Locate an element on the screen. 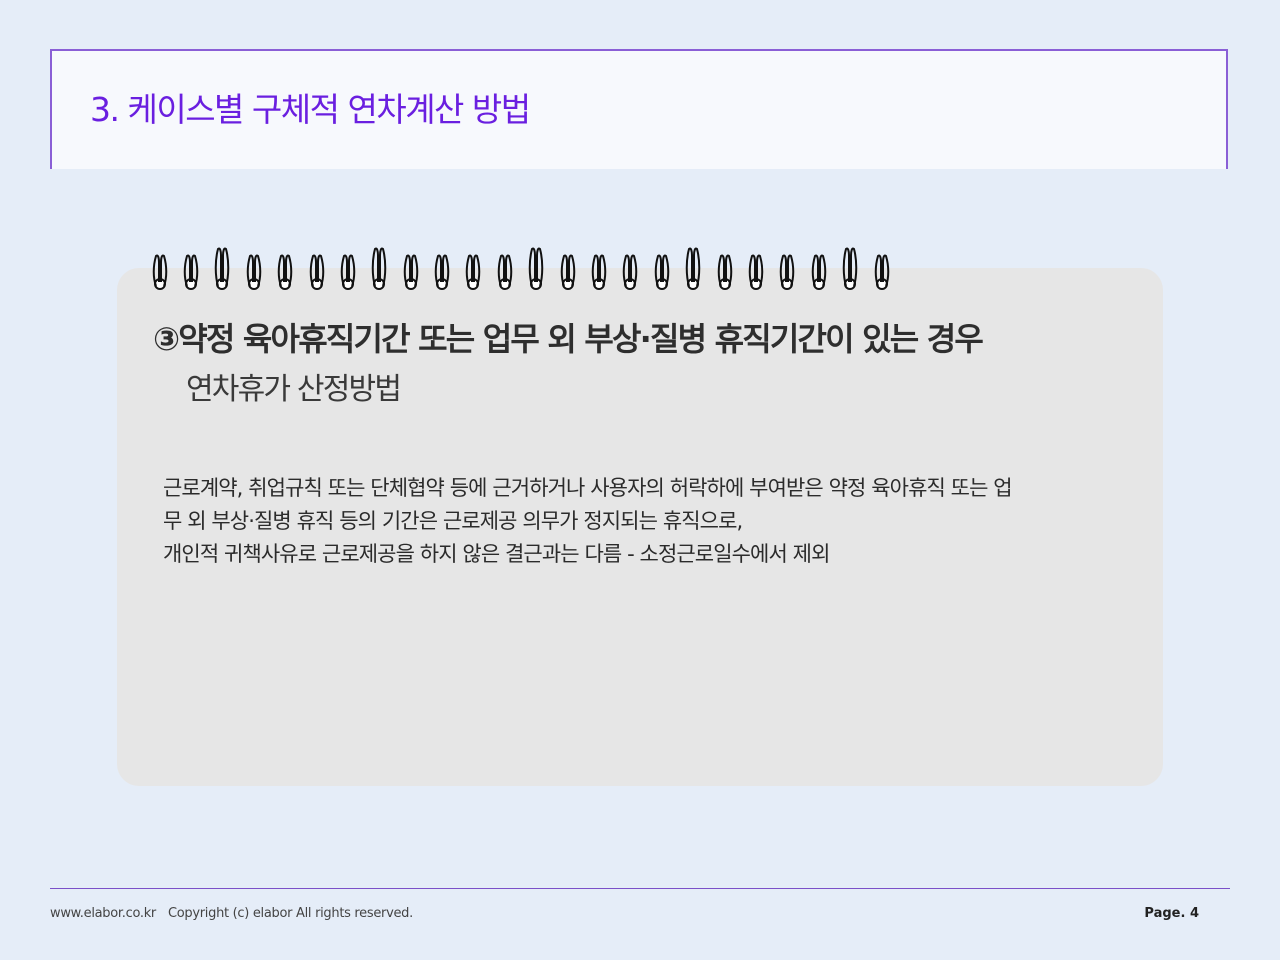 This screenshot has height=960, width=1280. page-number: Page. 4 is located at coordinates (1171, 913).